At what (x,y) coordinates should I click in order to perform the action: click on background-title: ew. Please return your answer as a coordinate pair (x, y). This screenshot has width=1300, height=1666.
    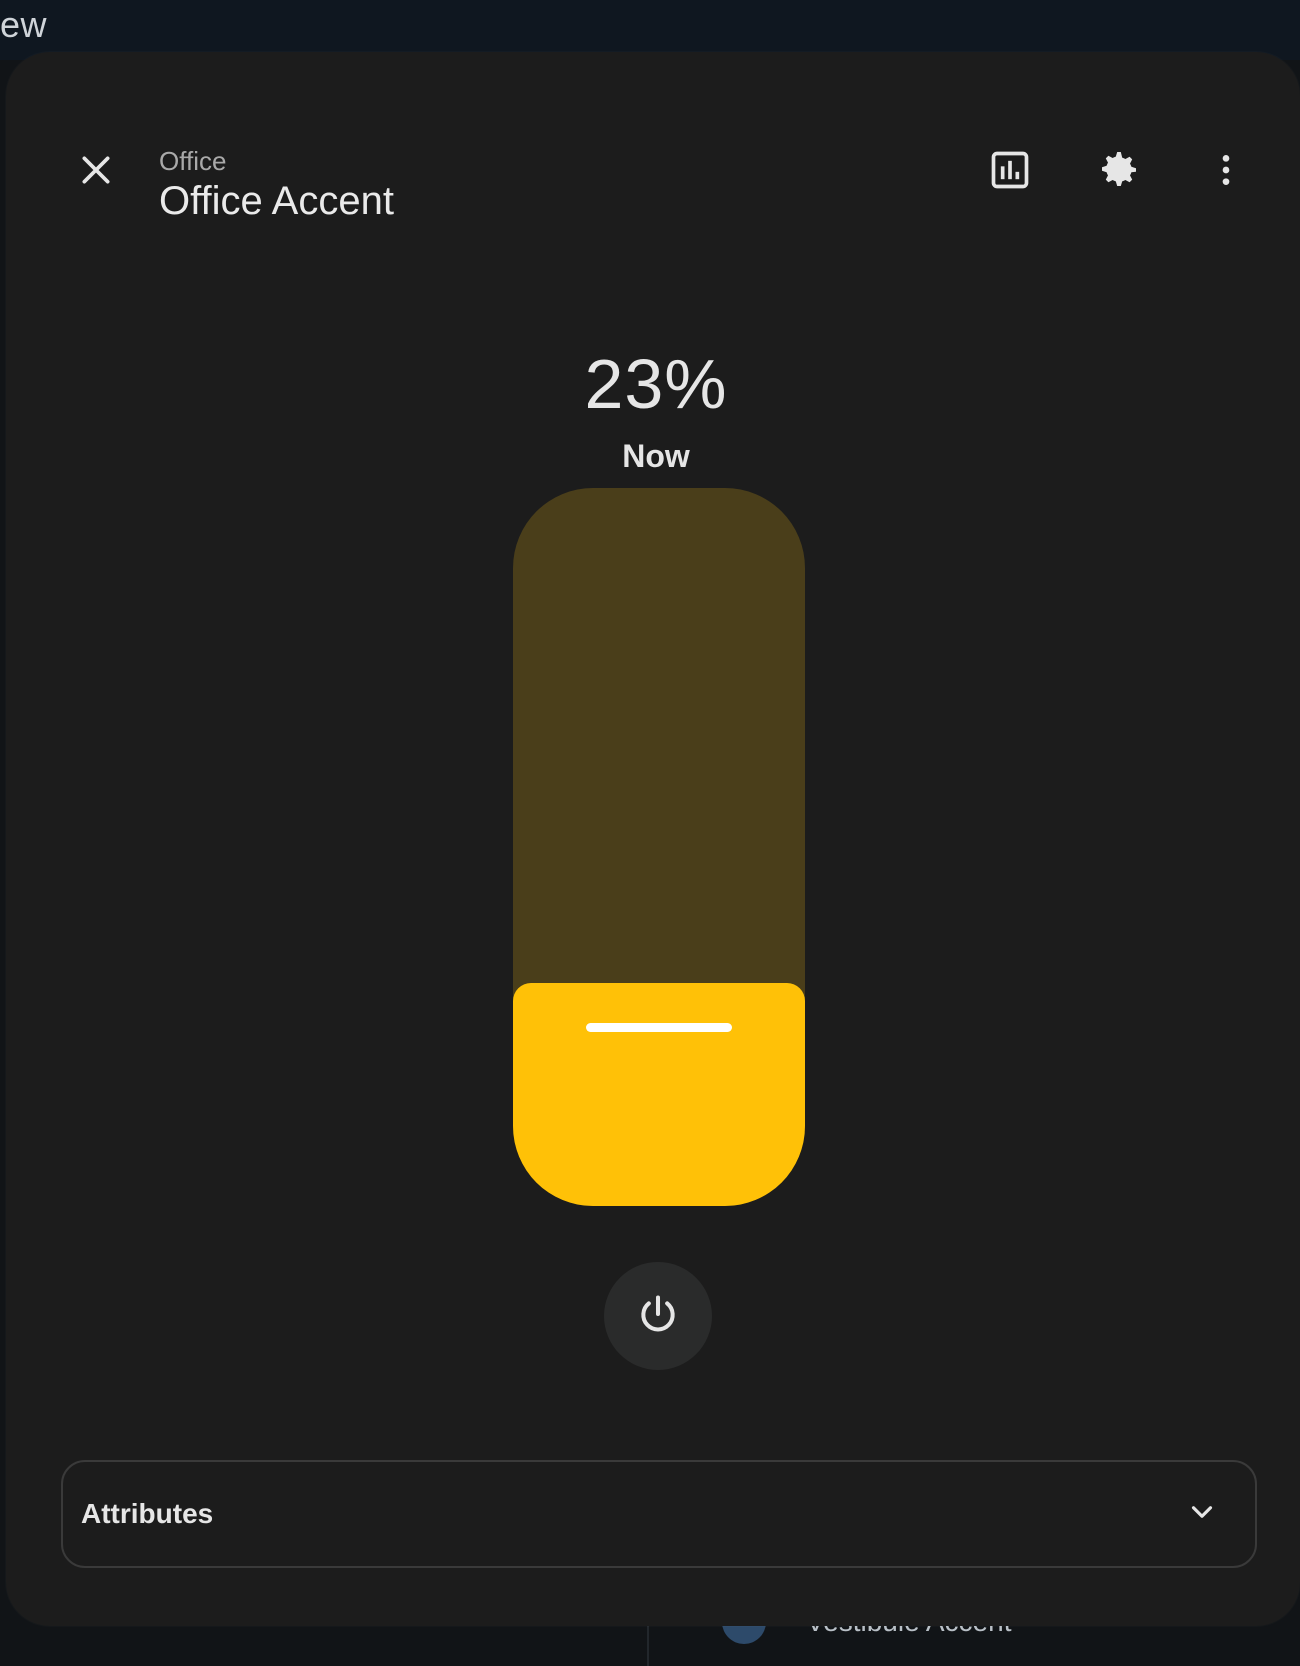
    Looking at the image, I should click on (24, 24).